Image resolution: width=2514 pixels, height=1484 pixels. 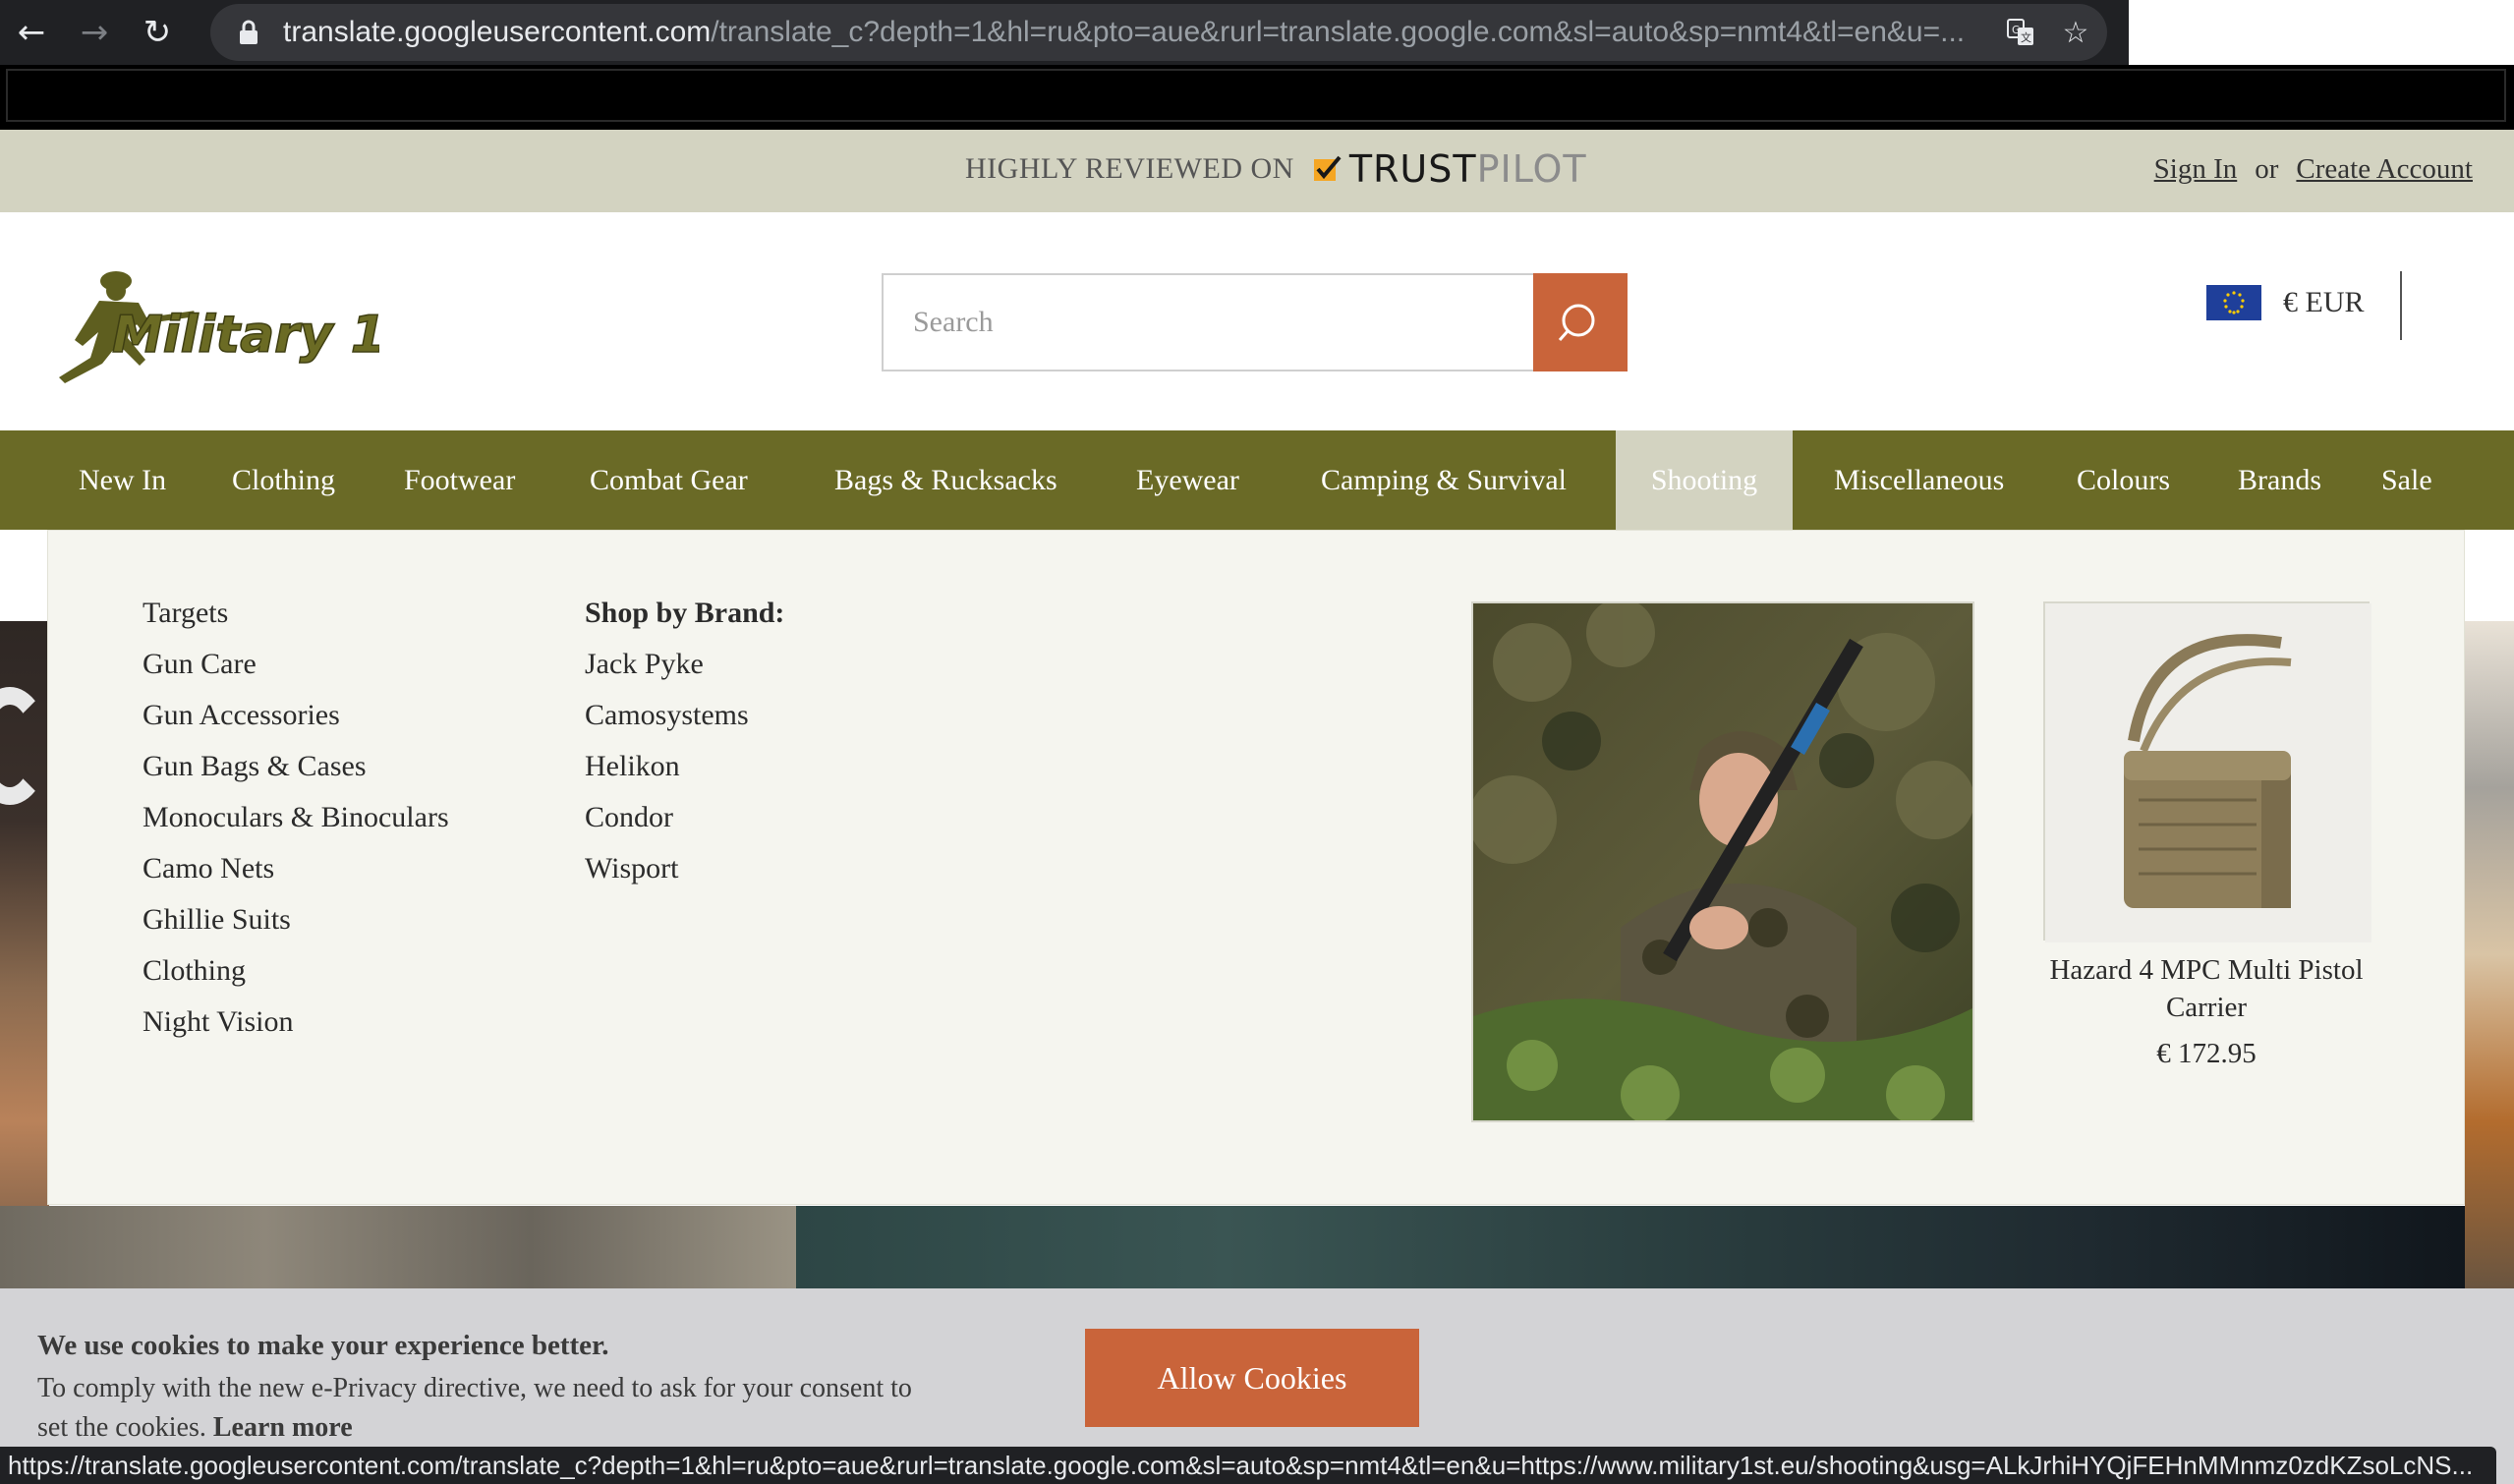 I want to click on search-field, so click(x=1208, y=322).